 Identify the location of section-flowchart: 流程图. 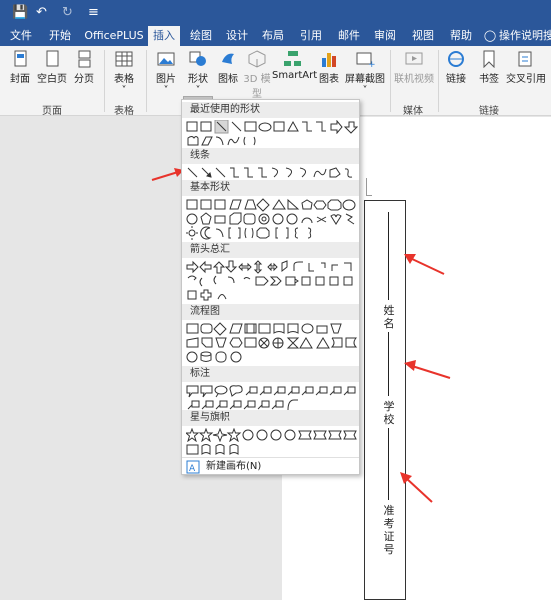
(270, 312).